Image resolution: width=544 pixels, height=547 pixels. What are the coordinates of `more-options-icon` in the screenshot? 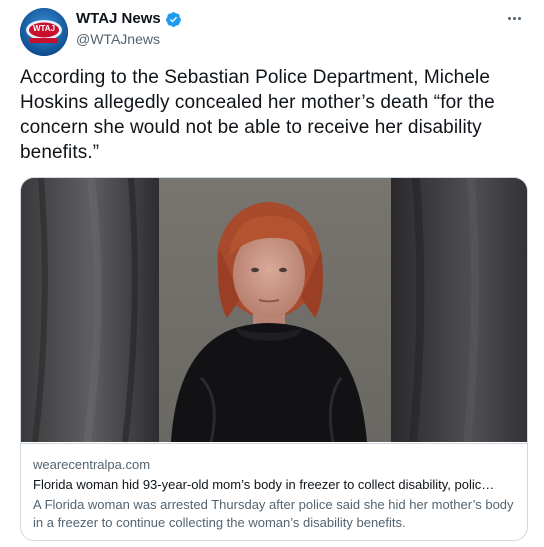 It's located at (514, 18).